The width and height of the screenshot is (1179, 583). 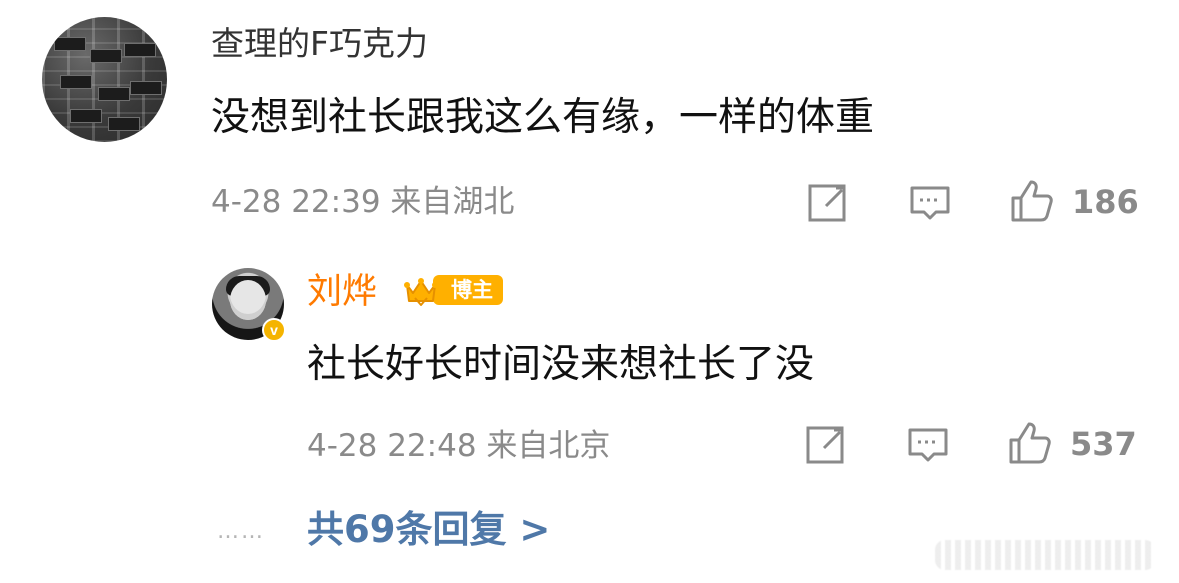 I want to click on blogger-badge: 博主, so click(x=453, y=290).